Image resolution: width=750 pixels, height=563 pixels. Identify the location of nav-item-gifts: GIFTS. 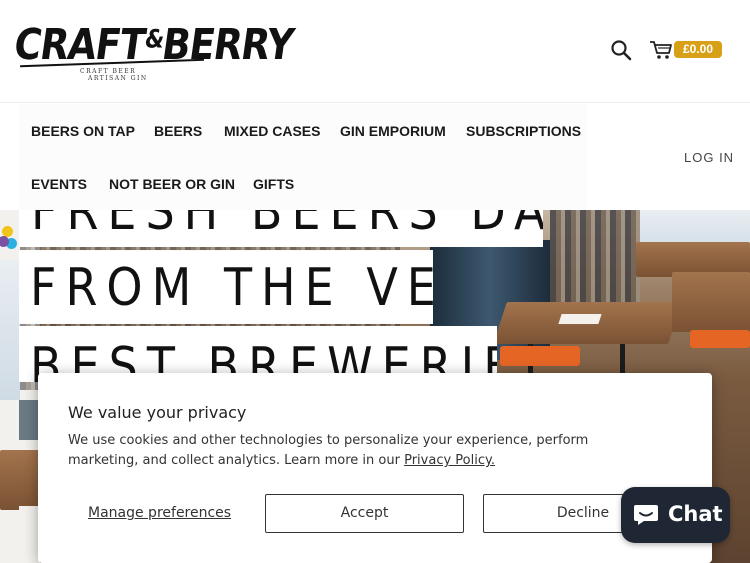
(273, 184).